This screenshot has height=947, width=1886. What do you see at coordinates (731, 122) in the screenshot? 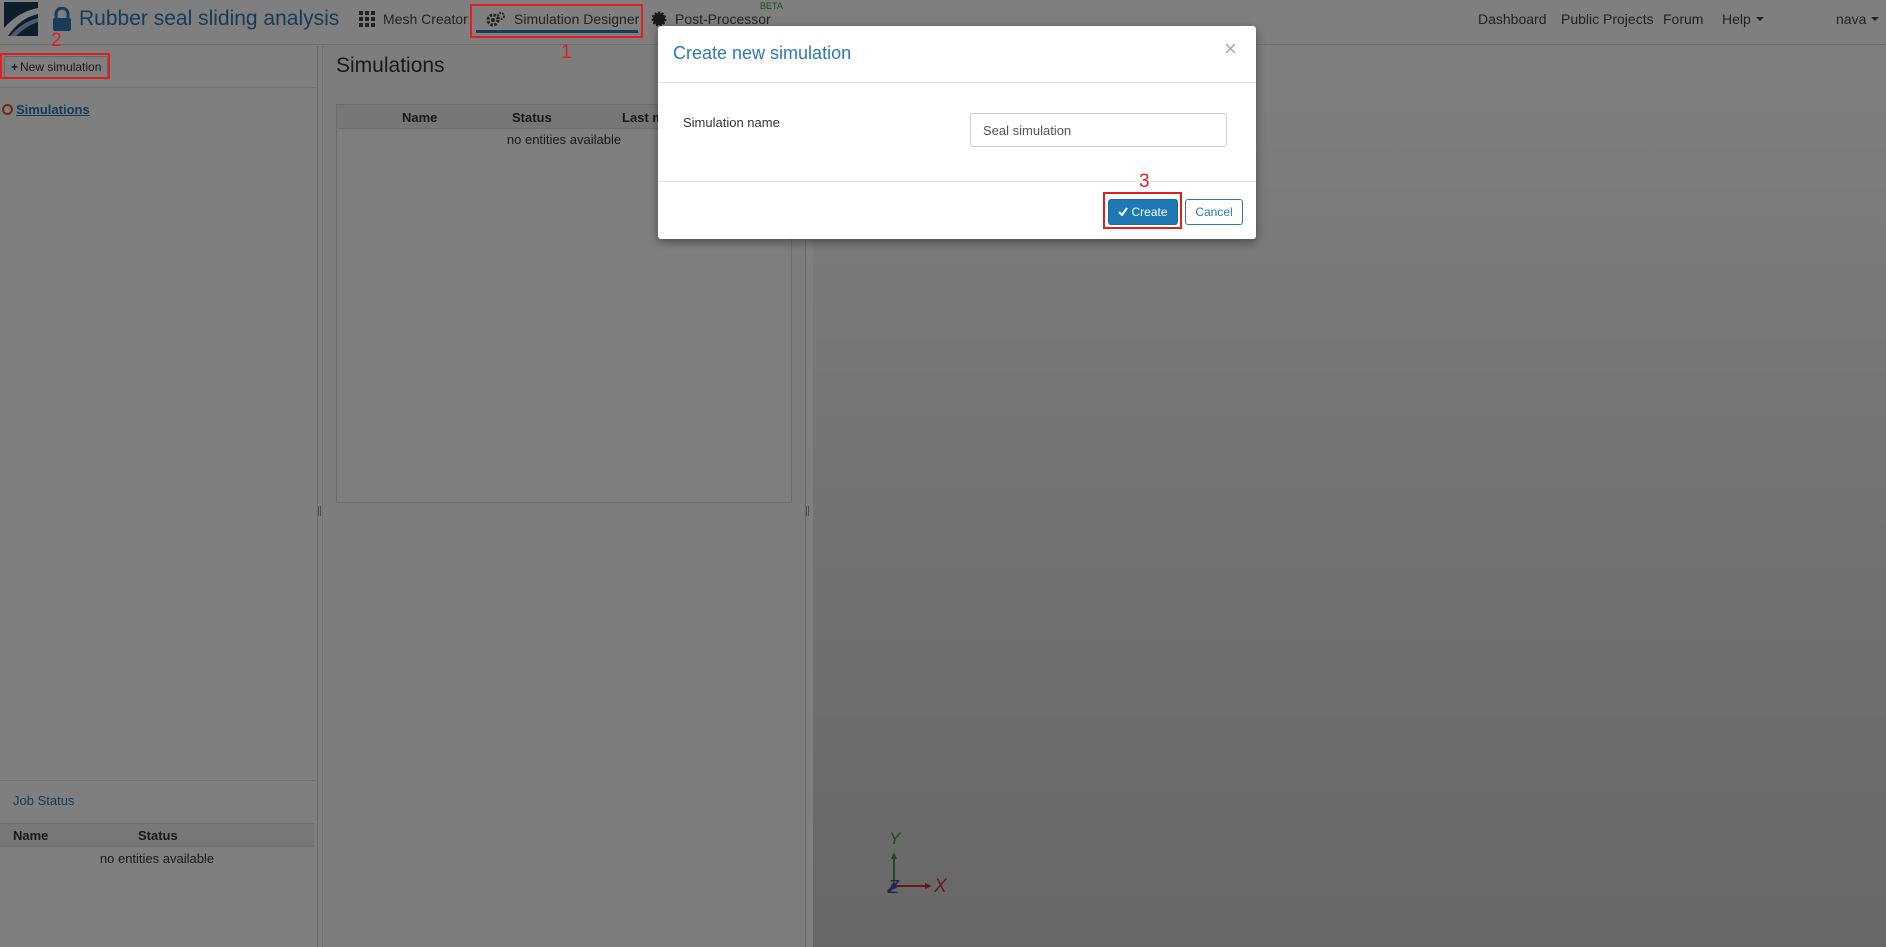
I see `simulation-name-label: Simulation name` at bounding box center [731, 122].